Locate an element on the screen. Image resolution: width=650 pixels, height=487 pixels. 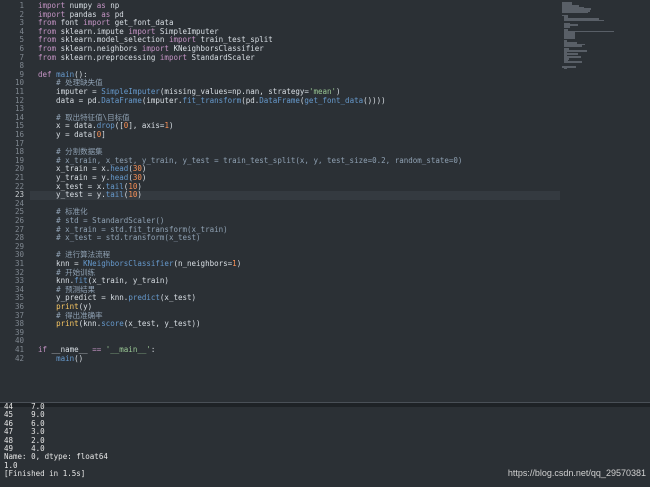
code-token: predict is located at coordinates (144, 298).